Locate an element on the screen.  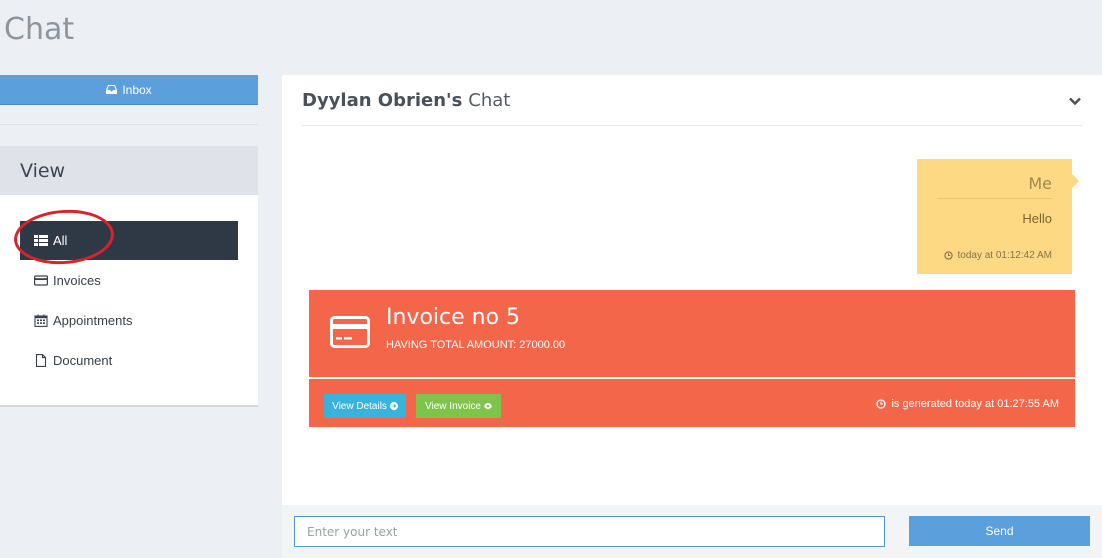
view-invoice-label: View Invoice is located at coordinates (453, 406).